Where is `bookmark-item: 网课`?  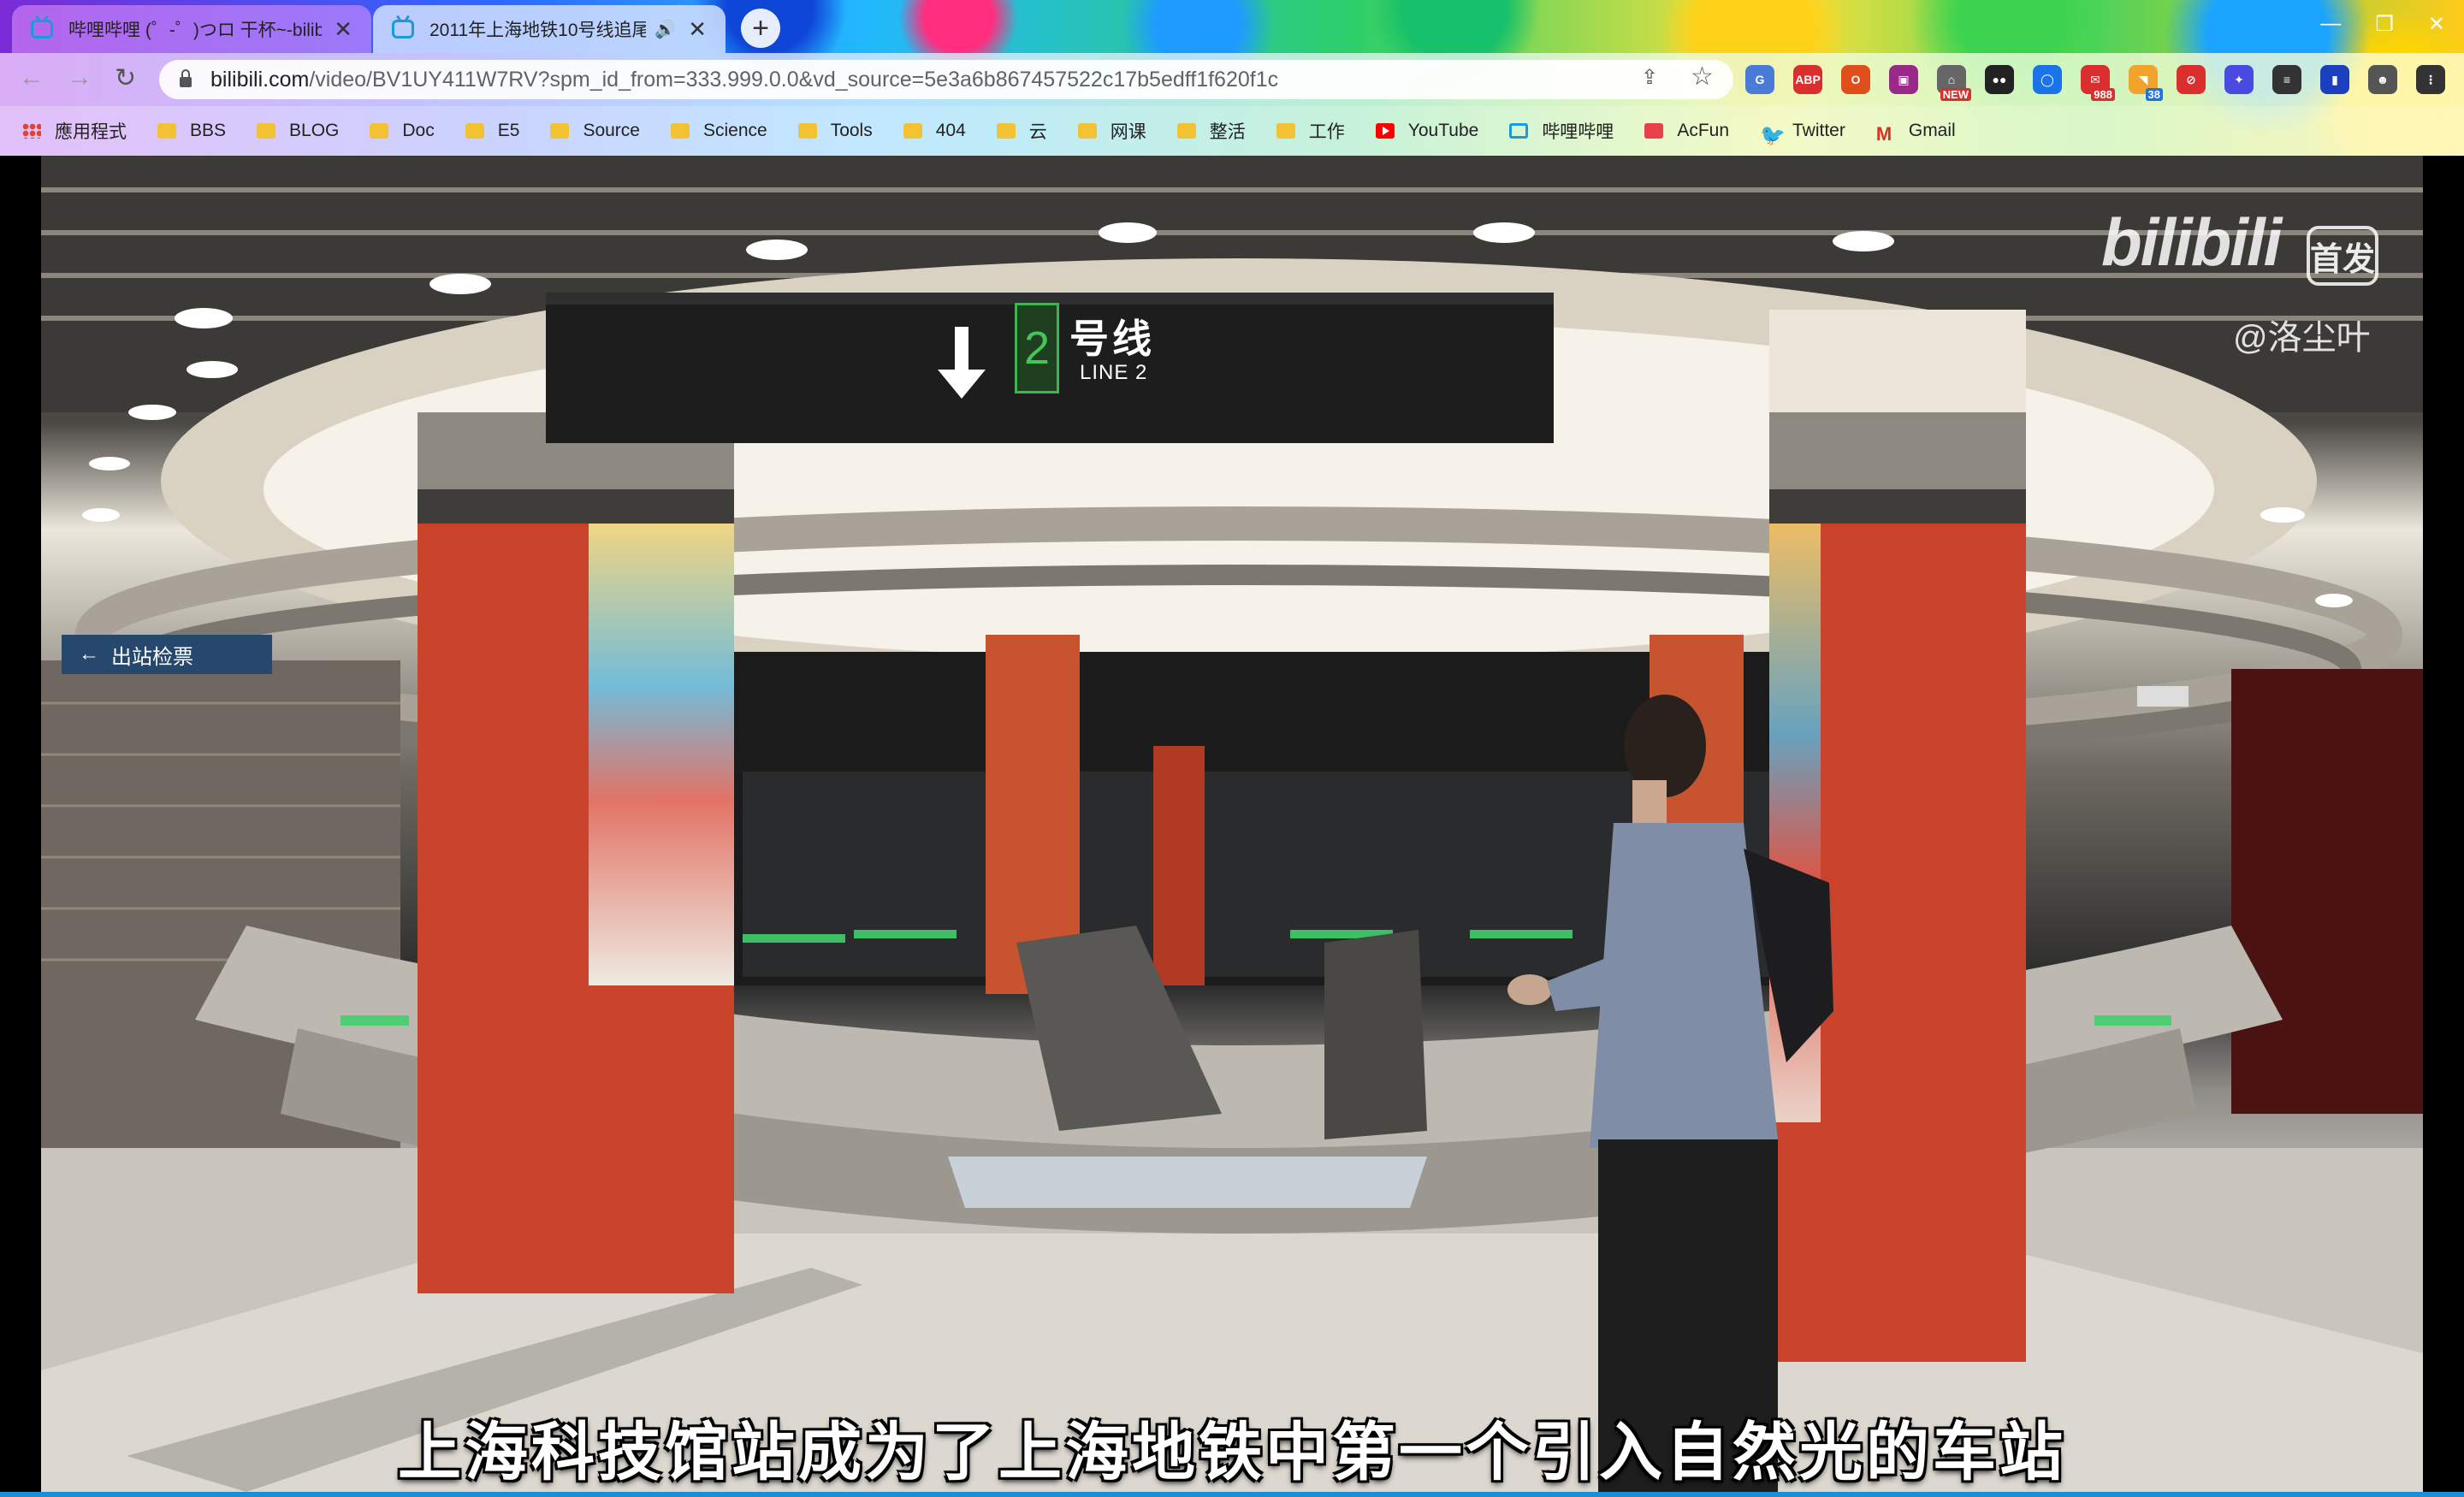 bookmark-item: 网课 is located at coordinates (1111, 131).